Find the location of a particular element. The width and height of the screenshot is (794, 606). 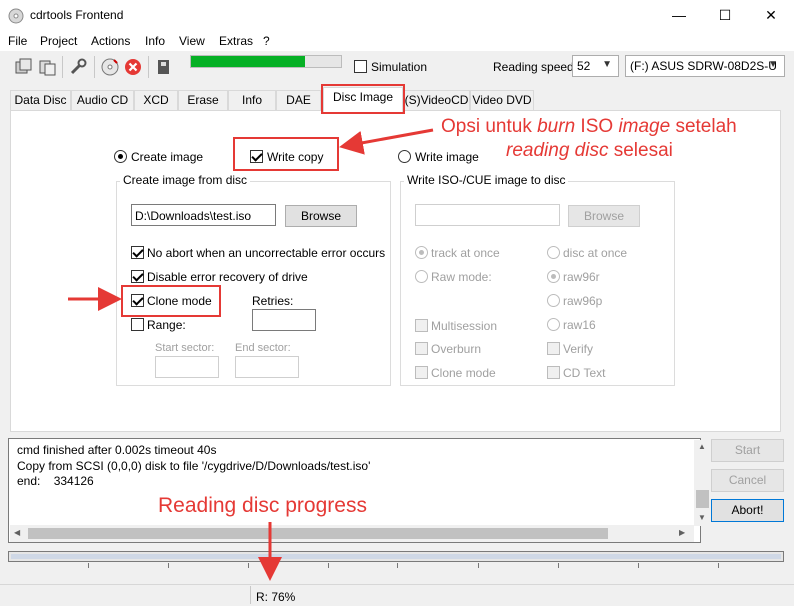

disc-at-once-label: disc at once is located at coordinates (595, 253).